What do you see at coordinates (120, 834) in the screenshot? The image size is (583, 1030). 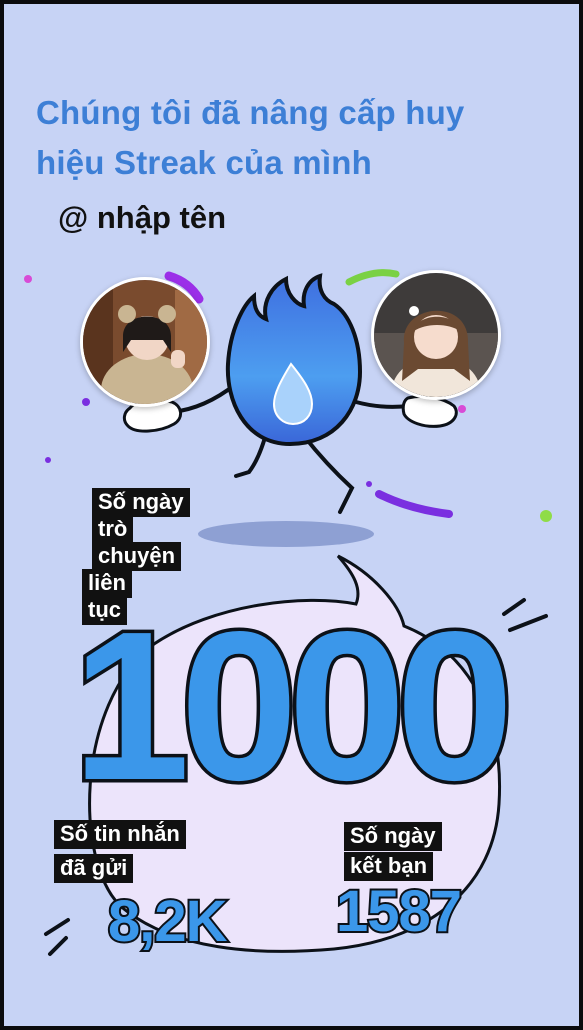 I see `messages-label-line-1: Số tin nhắn` at bounding box center [120, 834].